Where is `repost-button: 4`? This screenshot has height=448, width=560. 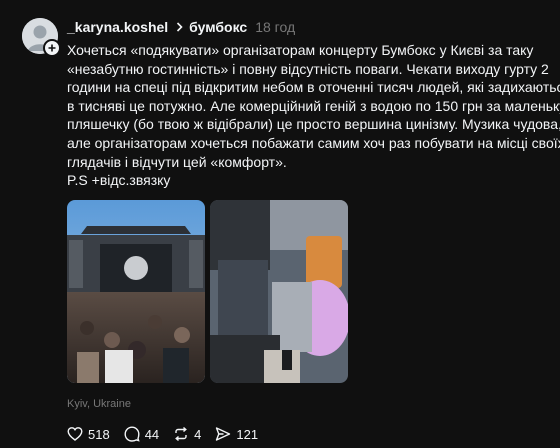
repost-button: 4 is located at coordinates (187, 434).